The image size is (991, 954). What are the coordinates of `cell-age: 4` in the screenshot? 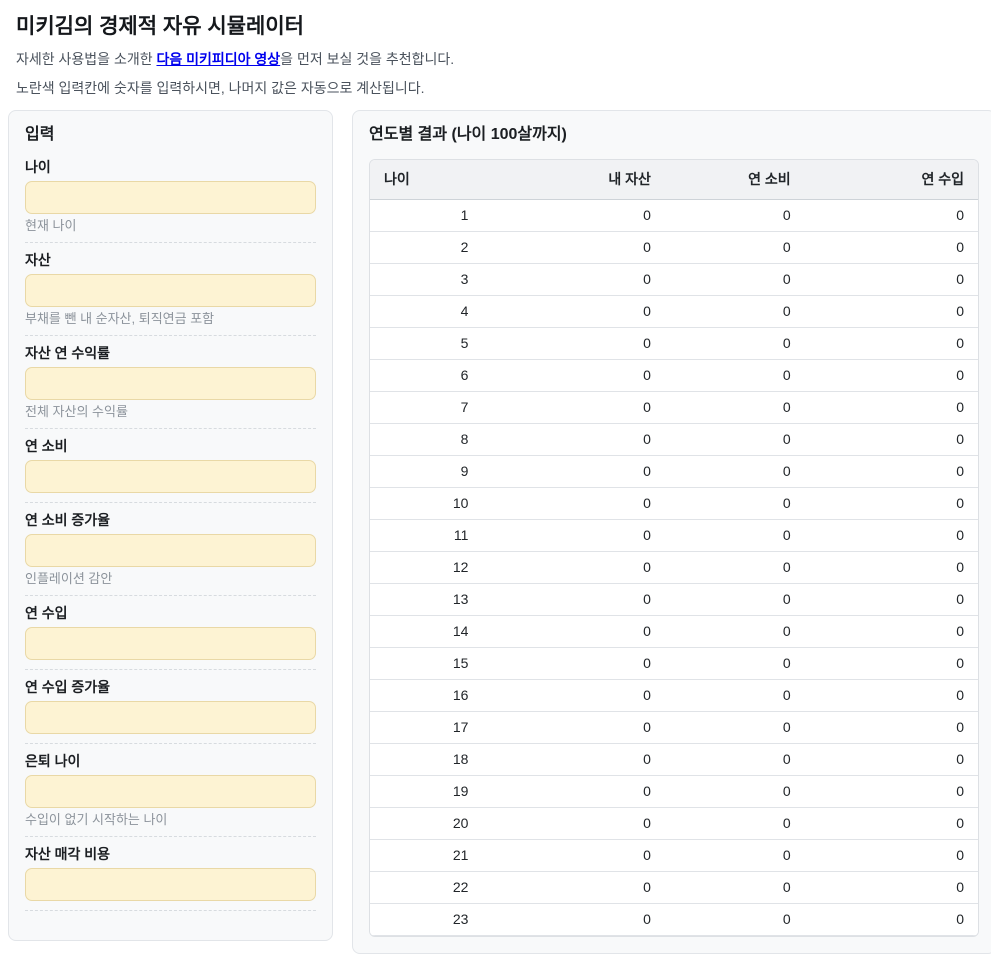 It's located at (426, 311).